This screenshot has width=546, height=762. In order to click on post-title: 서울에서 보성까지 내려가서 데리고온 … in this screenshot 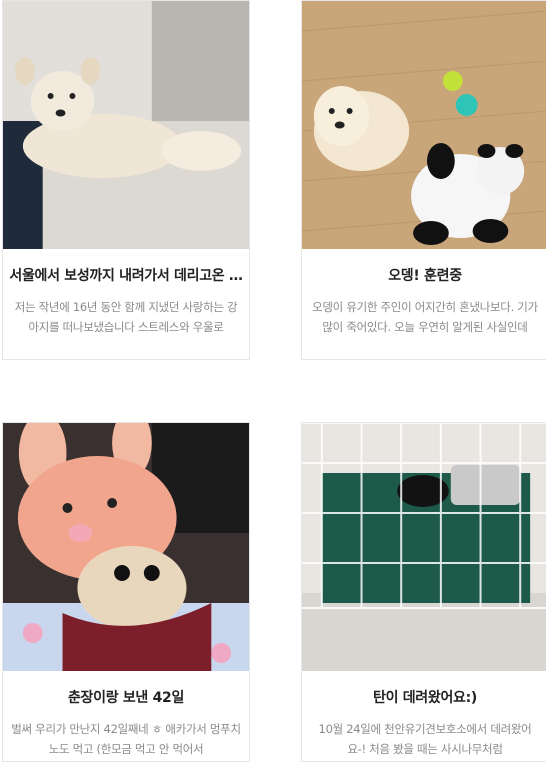, I will do `click(126, 275)`.